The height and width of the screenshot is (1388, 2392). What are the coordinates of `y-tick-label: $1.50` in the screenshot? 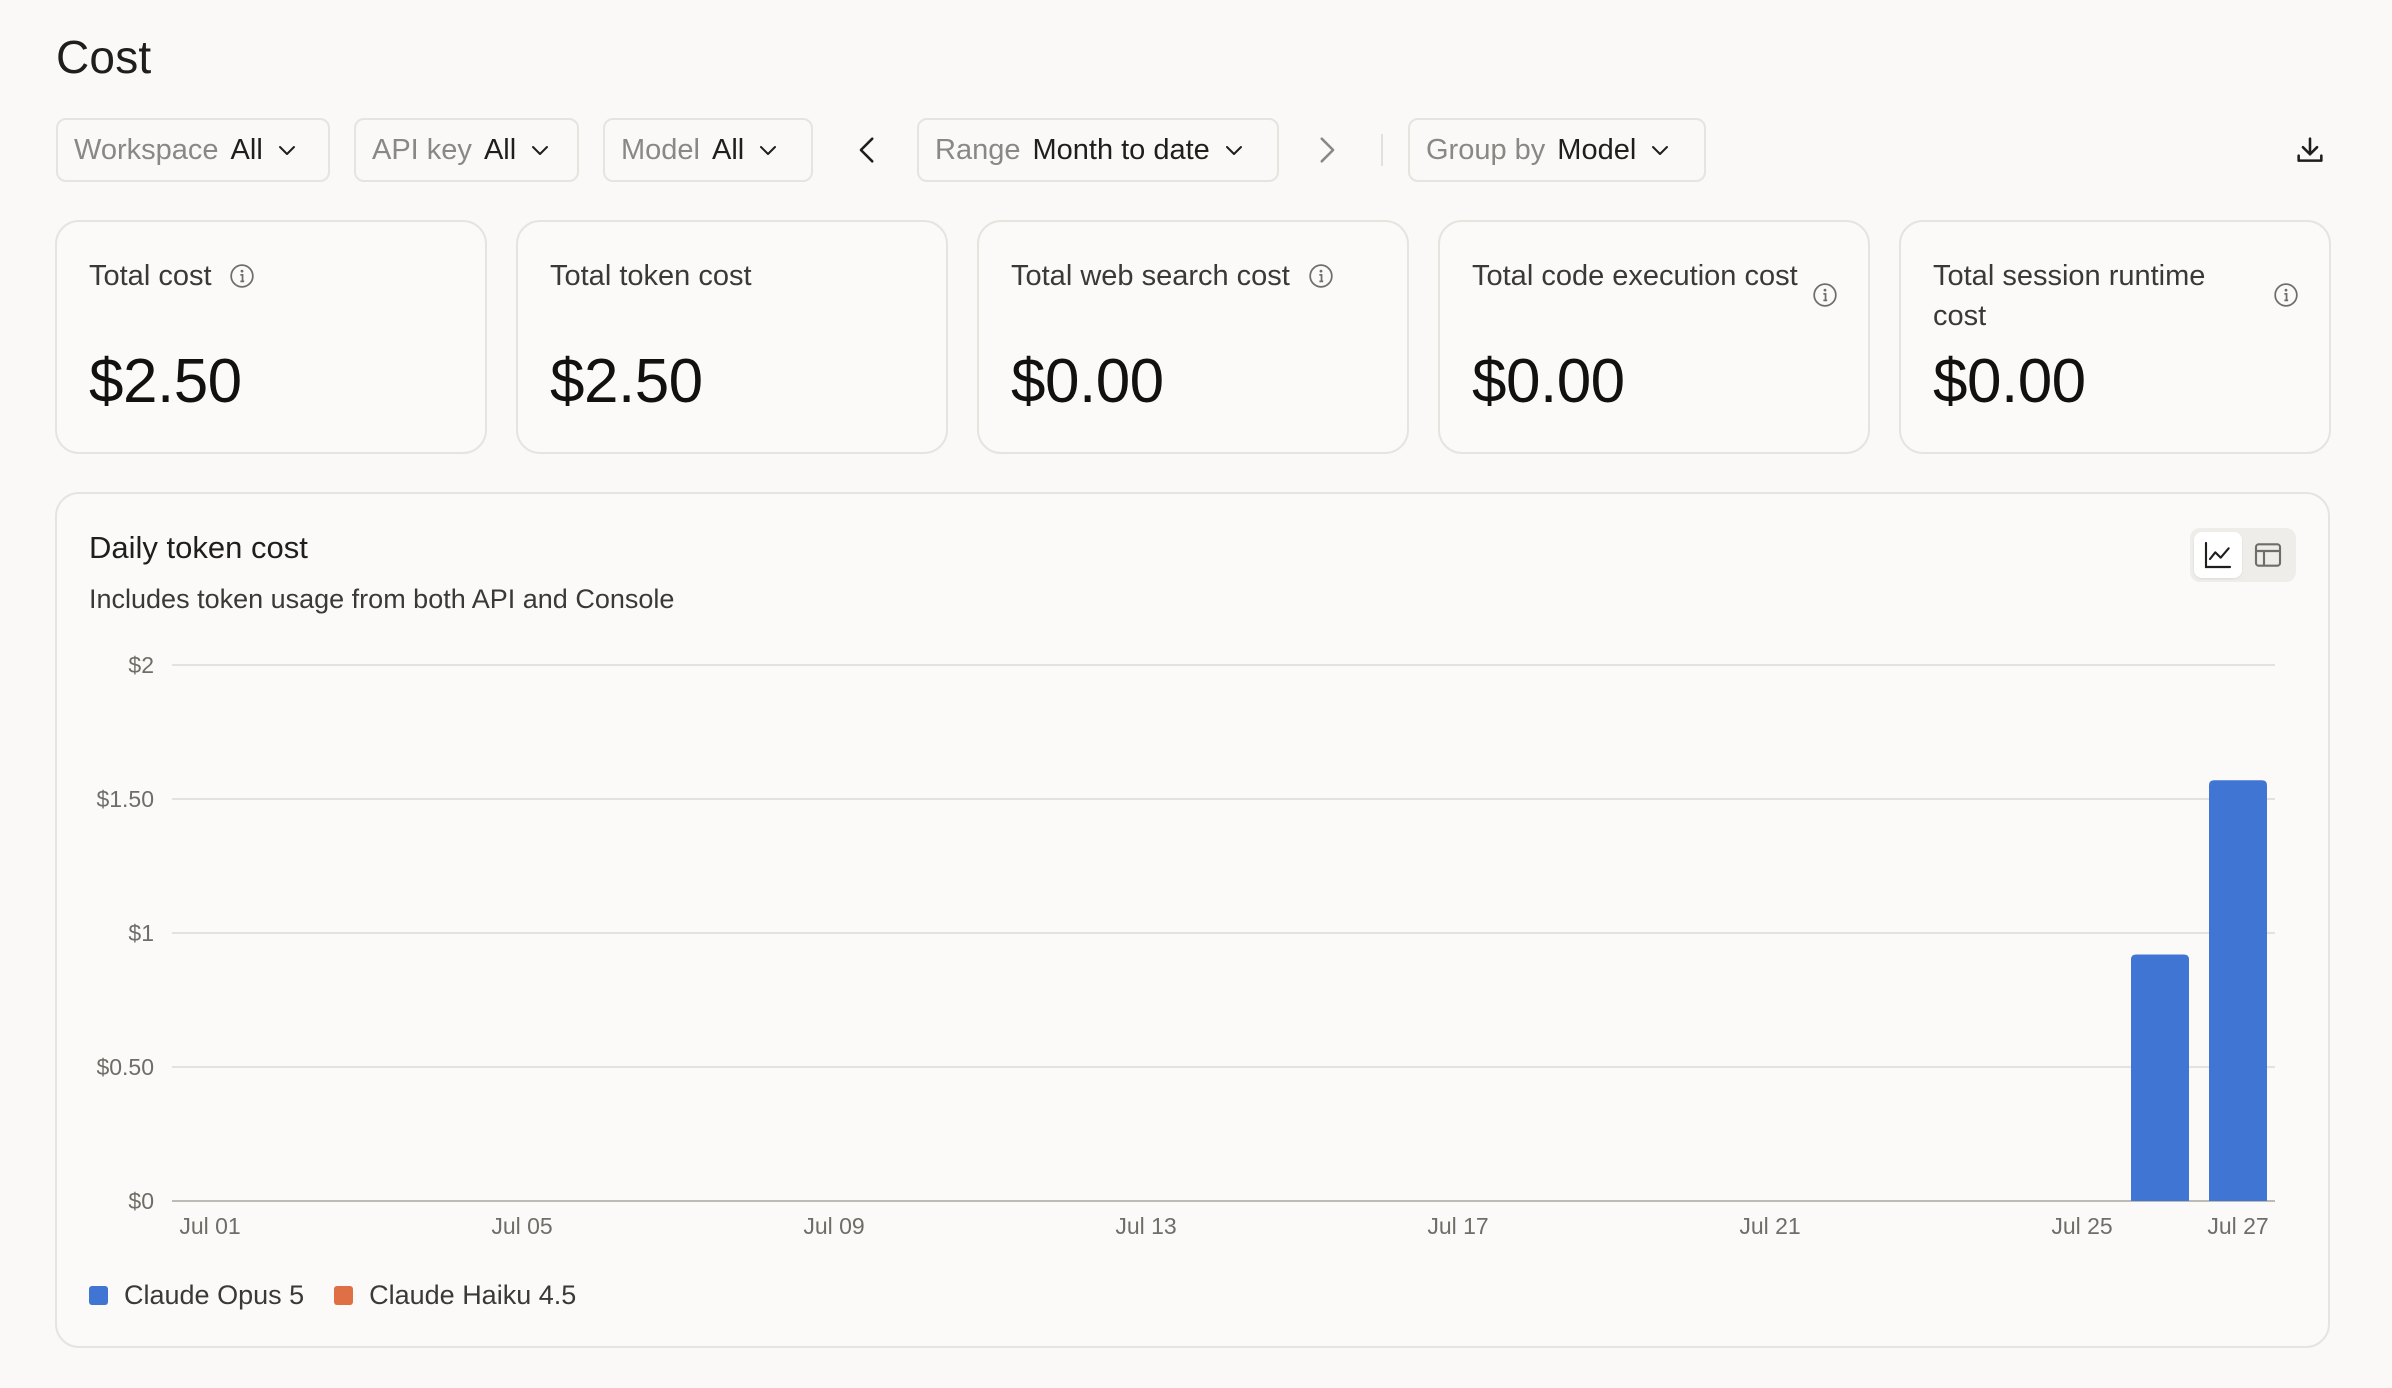 It's located at (125, 799).